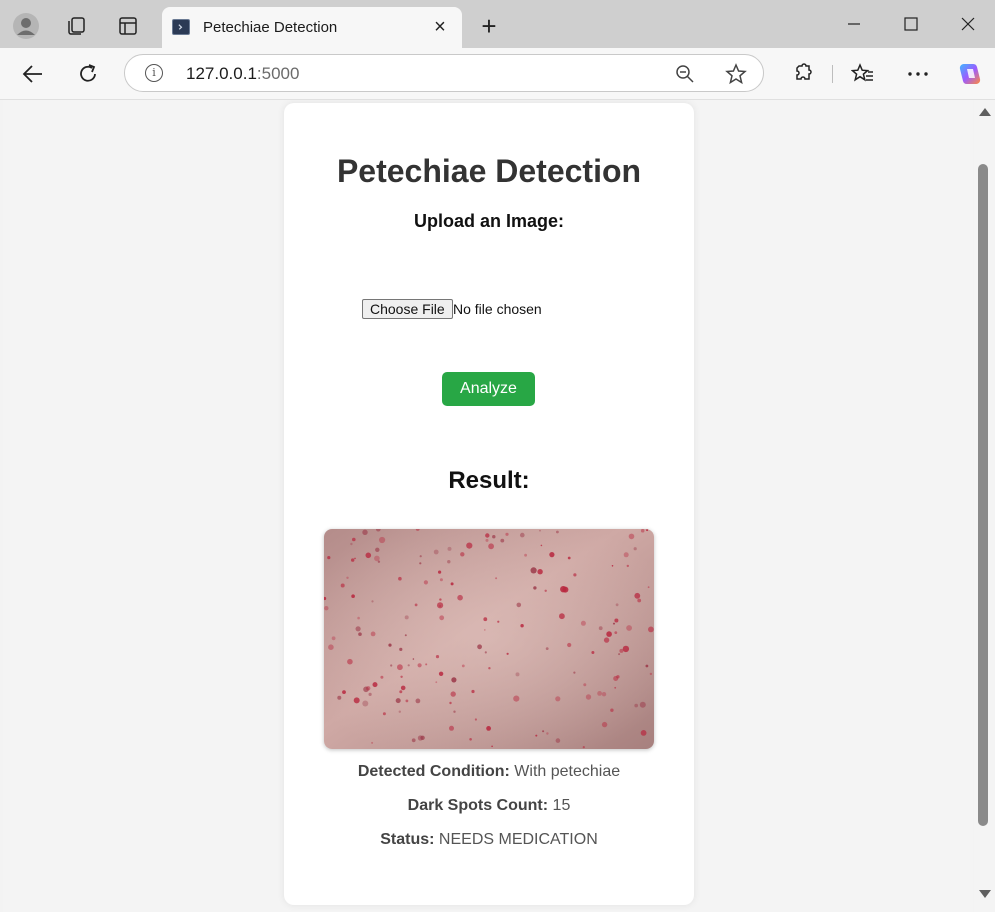 This screenshot has width=995, height=912. Describe the element at coordinates (26, 26) in the screenshot. I see `profile-icon` at that location.